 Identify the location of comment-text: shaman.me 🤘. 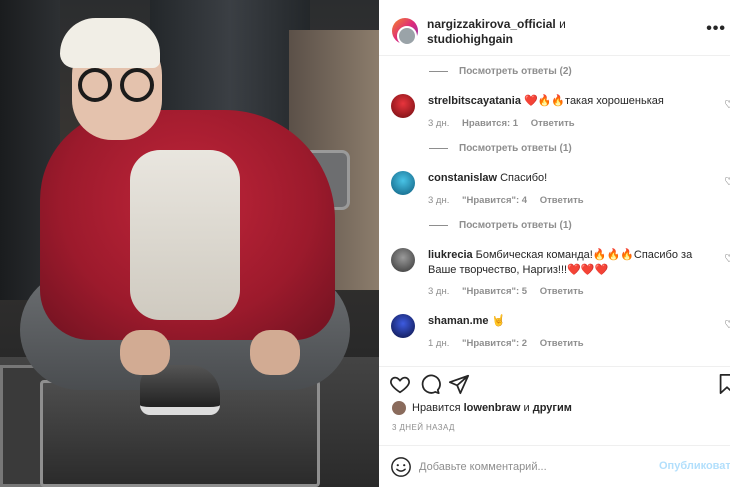
(575, 321).